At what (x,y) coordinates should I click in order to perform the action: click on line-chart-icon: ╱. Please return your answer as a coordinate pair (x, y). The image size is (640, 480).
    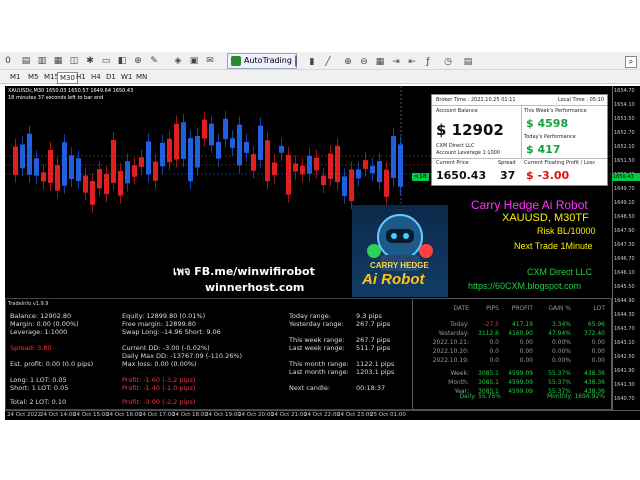
    Looking at the image, I should click on (328, 62).